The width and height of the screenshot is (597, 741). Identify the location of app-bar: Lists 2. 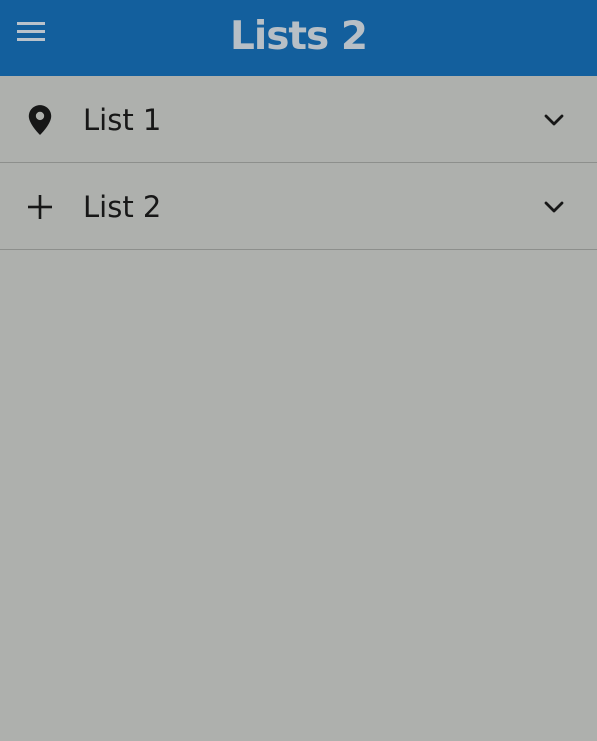
(298, 38).